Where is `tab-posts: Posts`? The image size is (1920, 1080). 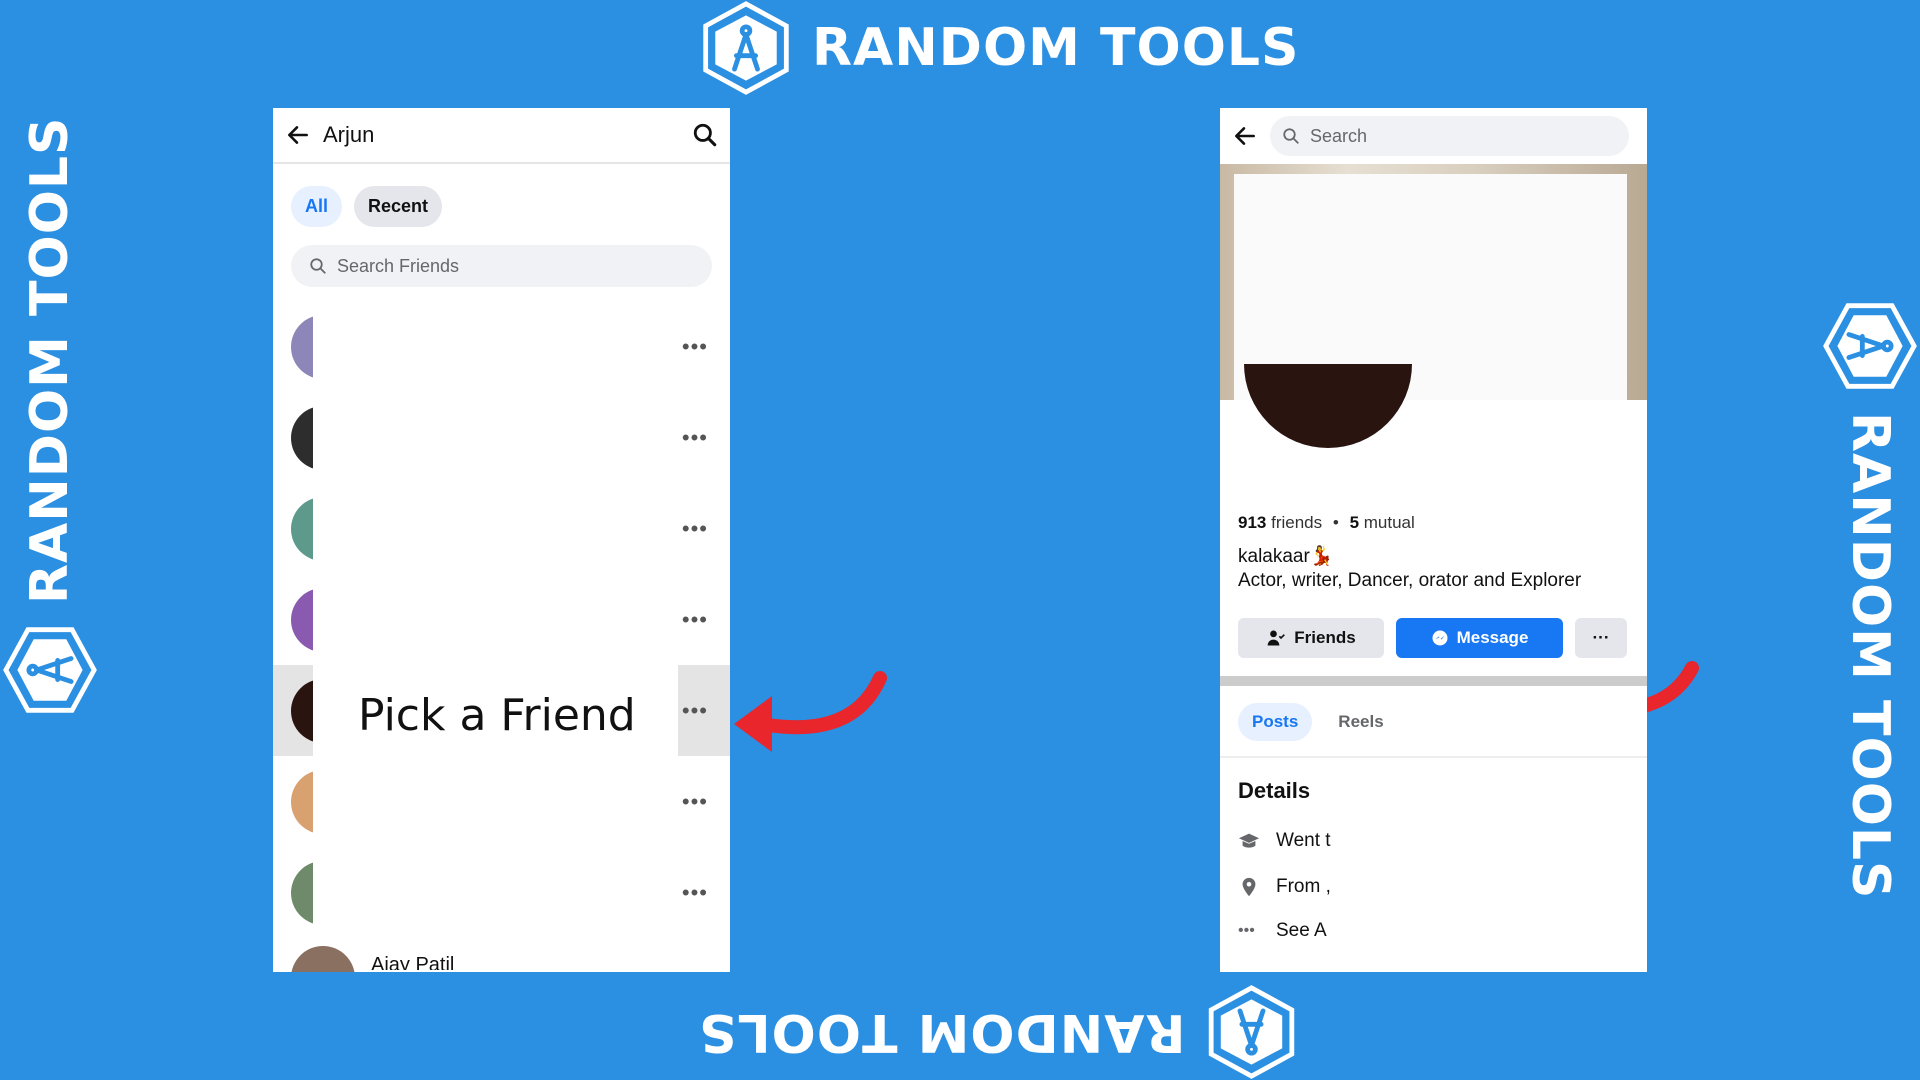
tab-posts: Posts is located at coordinates (1275, 722).